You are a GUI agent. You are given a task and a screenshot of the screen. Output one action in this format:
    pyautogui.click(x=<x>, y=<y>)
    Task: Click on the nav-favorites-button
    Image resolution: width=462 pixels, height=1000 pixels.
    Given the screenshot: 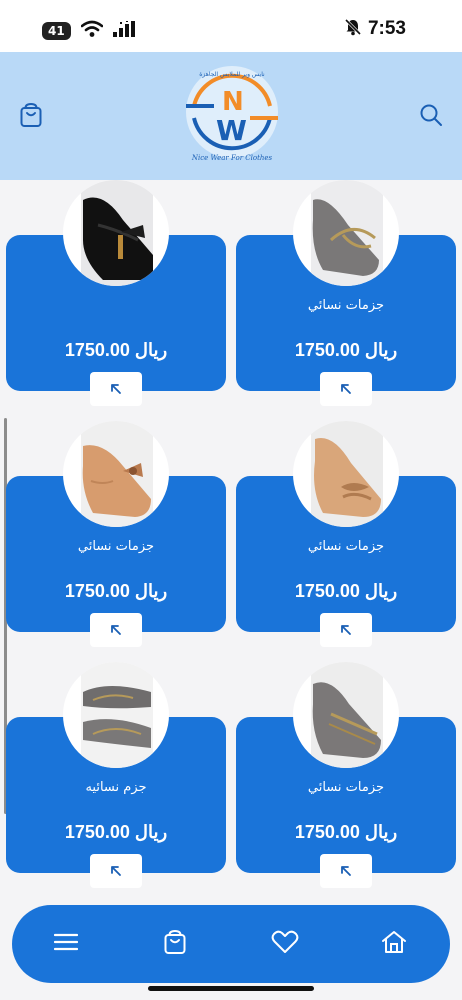 What is the action you would take?
    pyautogui.click(x=285, y=944)
    